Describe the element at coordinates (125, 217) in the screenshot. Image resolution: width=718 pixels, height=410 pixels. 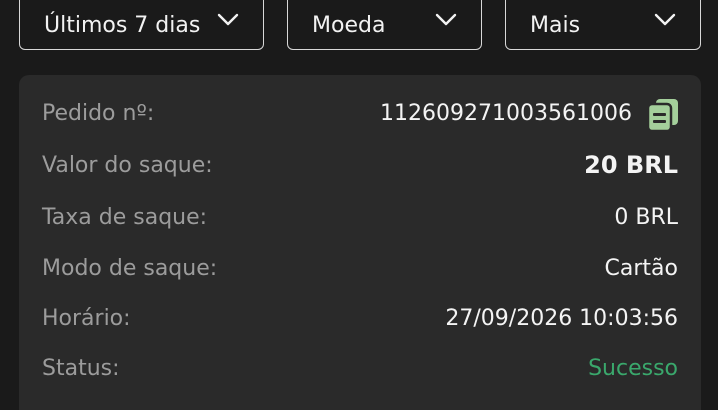
I see `fee-label: Taxa de saque:` at that location.